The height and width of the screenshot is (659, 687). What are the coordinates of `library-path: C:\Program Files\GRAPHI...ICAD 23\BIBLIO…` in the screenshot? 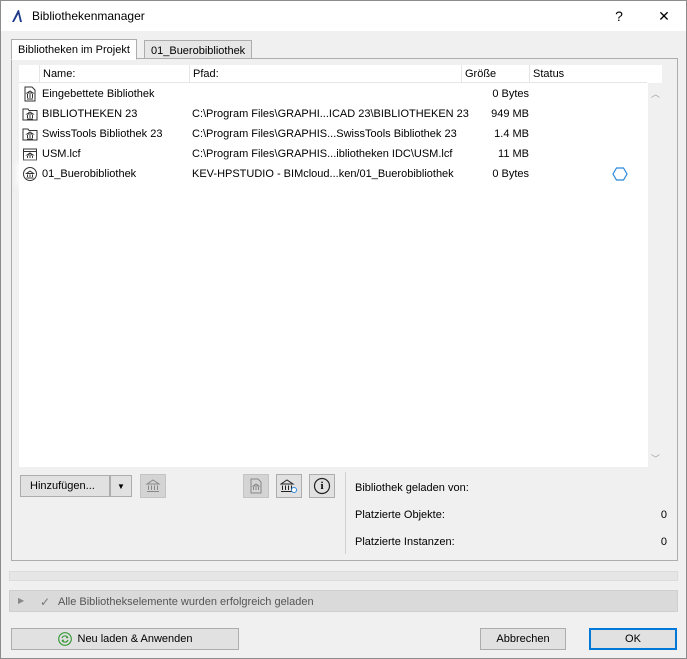 It's located at (330, 114).